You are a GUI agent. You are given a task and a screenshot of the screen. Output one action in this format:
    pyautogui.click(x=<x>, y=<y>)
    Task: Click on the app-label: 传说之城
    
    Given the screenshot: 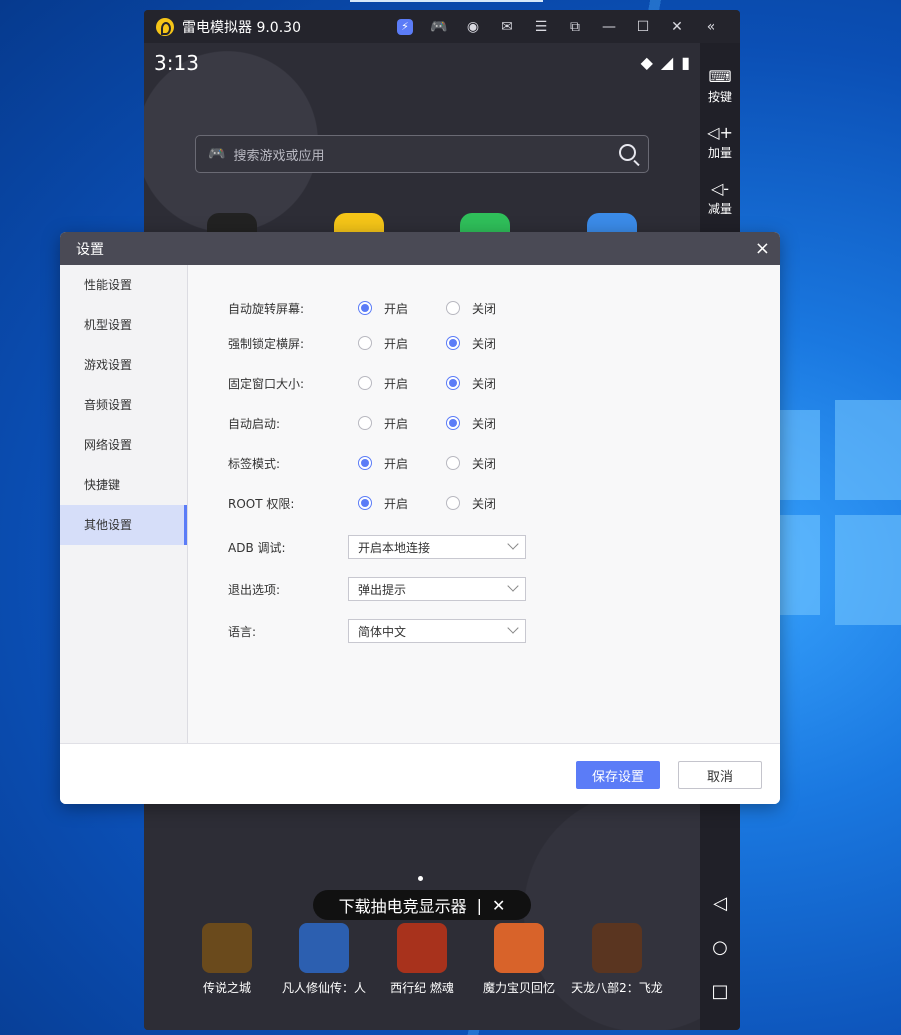 What is the action you would take?
    pyautogui.click(x=226, y=988)
    